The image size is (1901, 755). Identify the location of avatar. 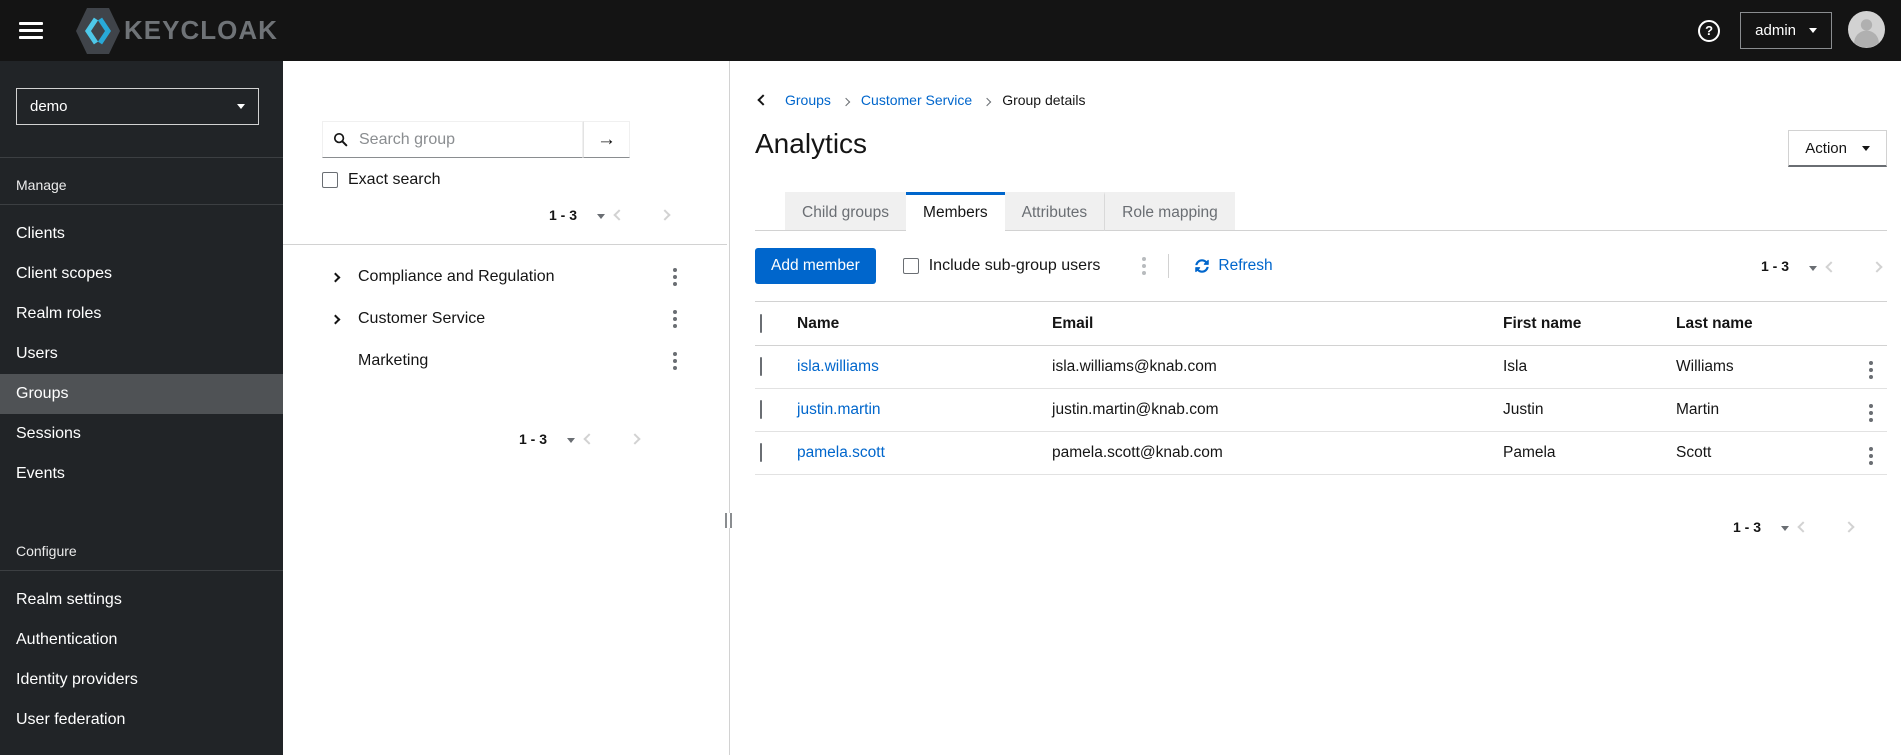
(1866, 30).